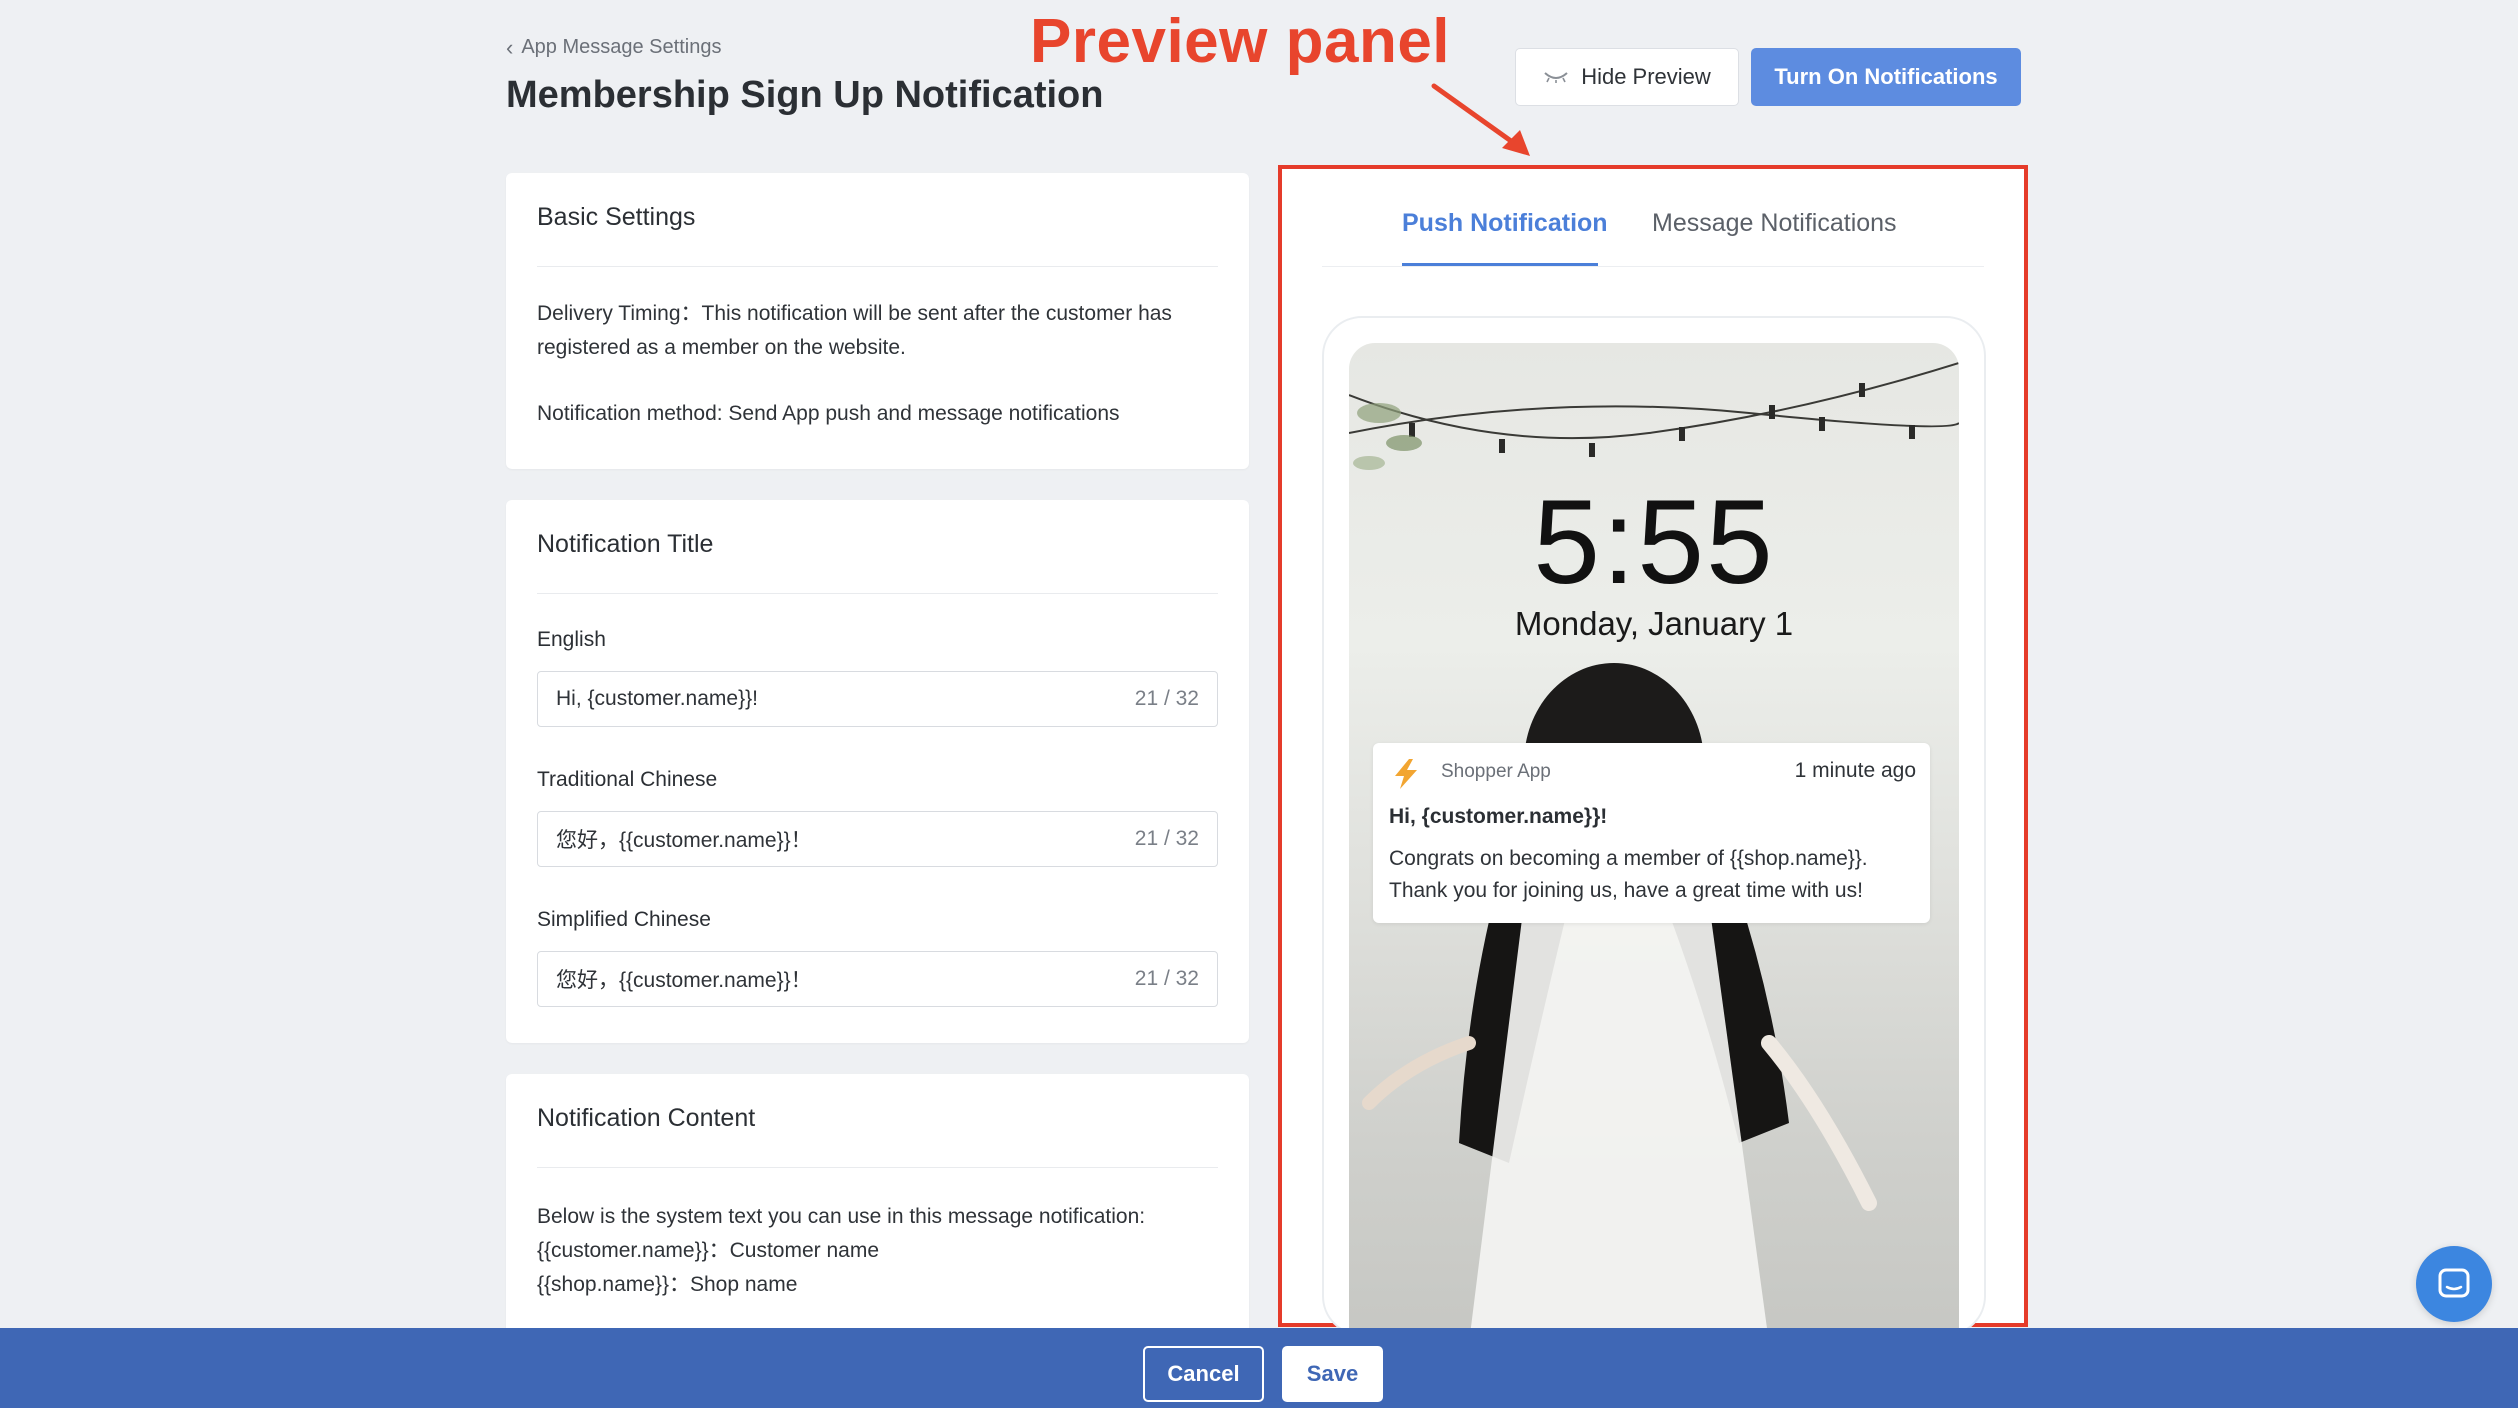 The width and height of the screenshot is (2518, 1408). Describe the element at coordinates (625, 544) in the screenshot. I see `notification-title-heading: Notification Title` at that location.